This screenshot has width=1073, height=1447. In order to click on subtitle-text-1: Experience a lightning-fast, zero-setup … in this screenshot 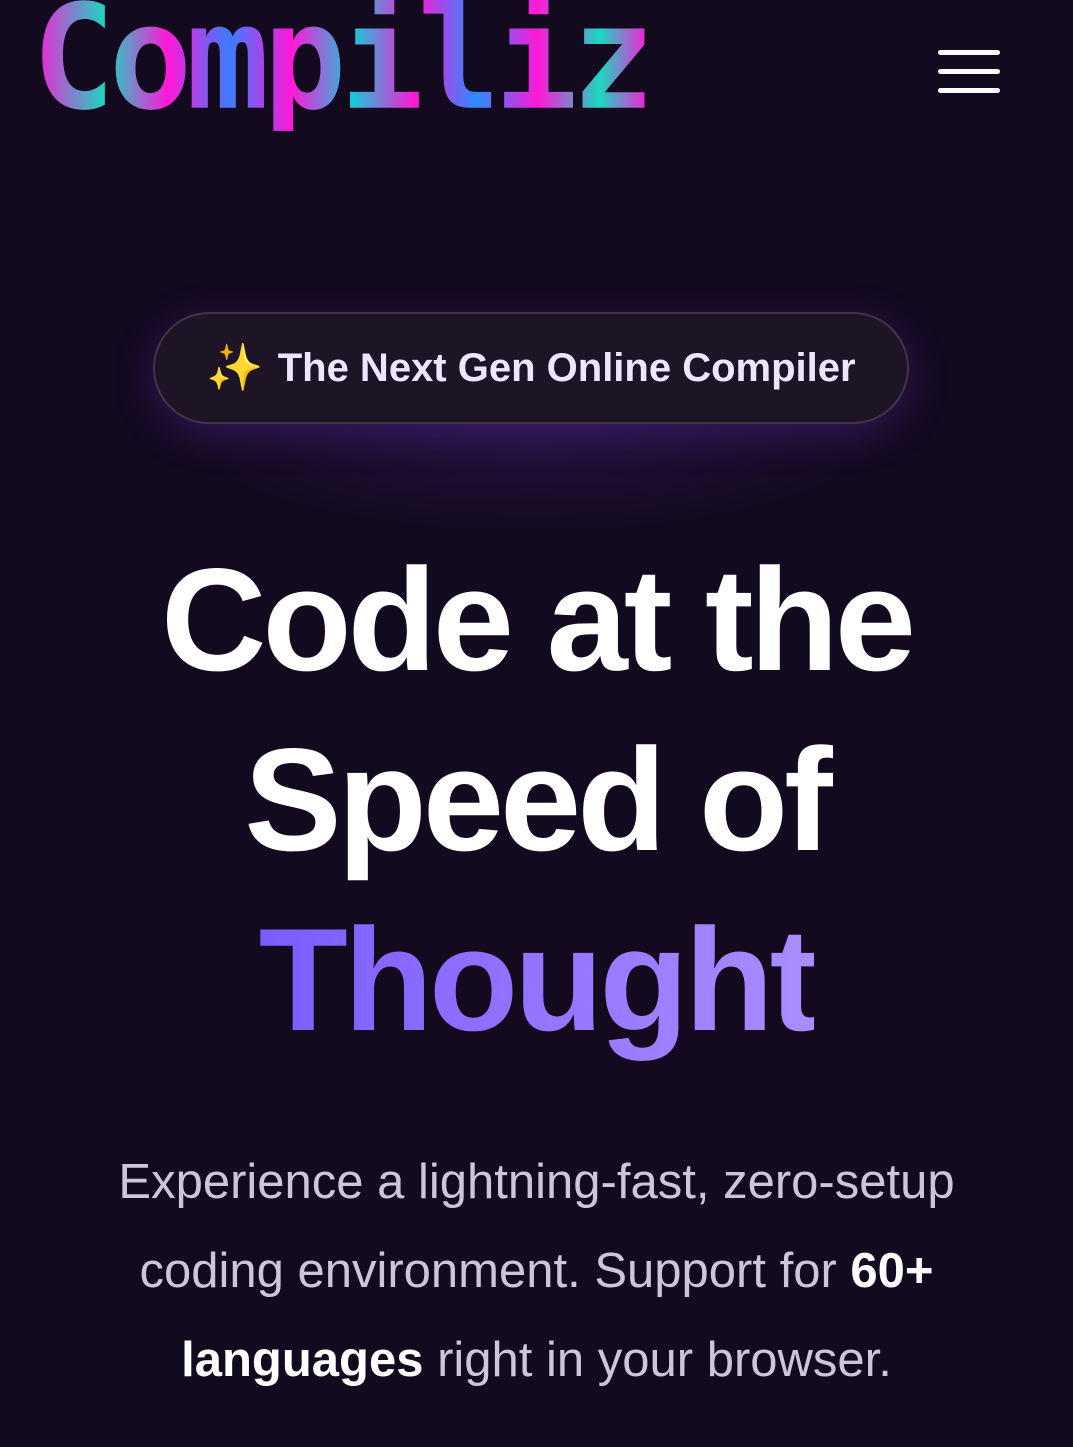, I will do `click(536, 1226)`.